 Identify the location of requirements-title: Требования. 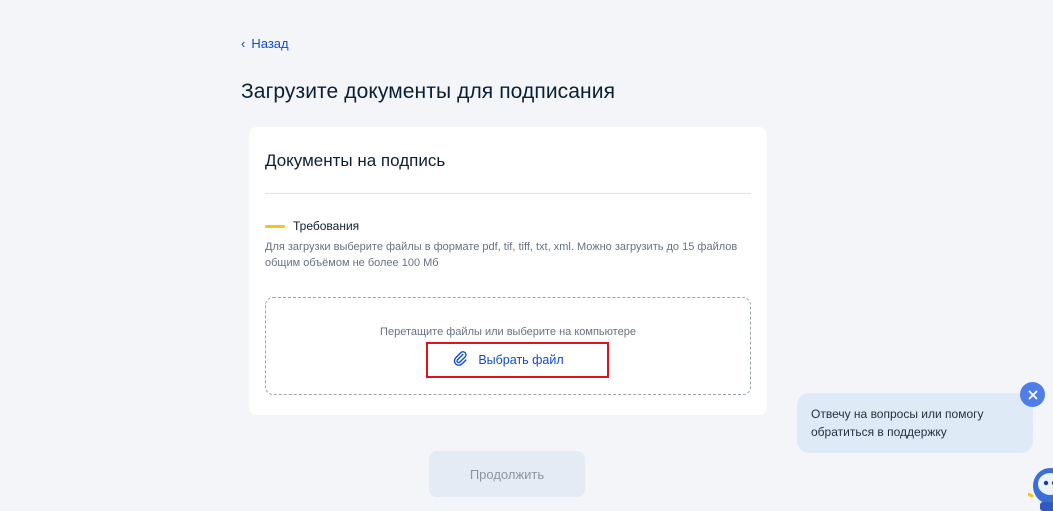
(326, 226).